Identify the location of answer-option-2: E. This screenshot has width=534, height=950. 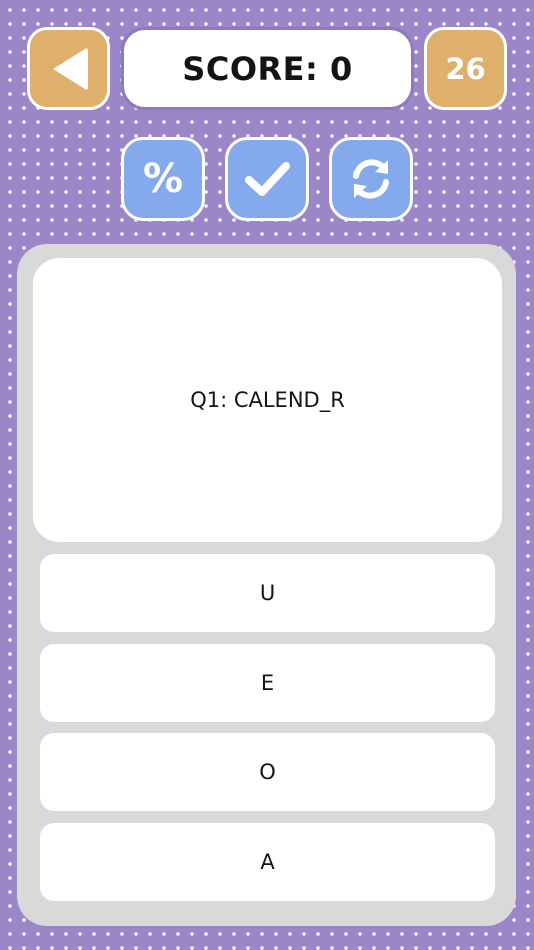
(267, 683).